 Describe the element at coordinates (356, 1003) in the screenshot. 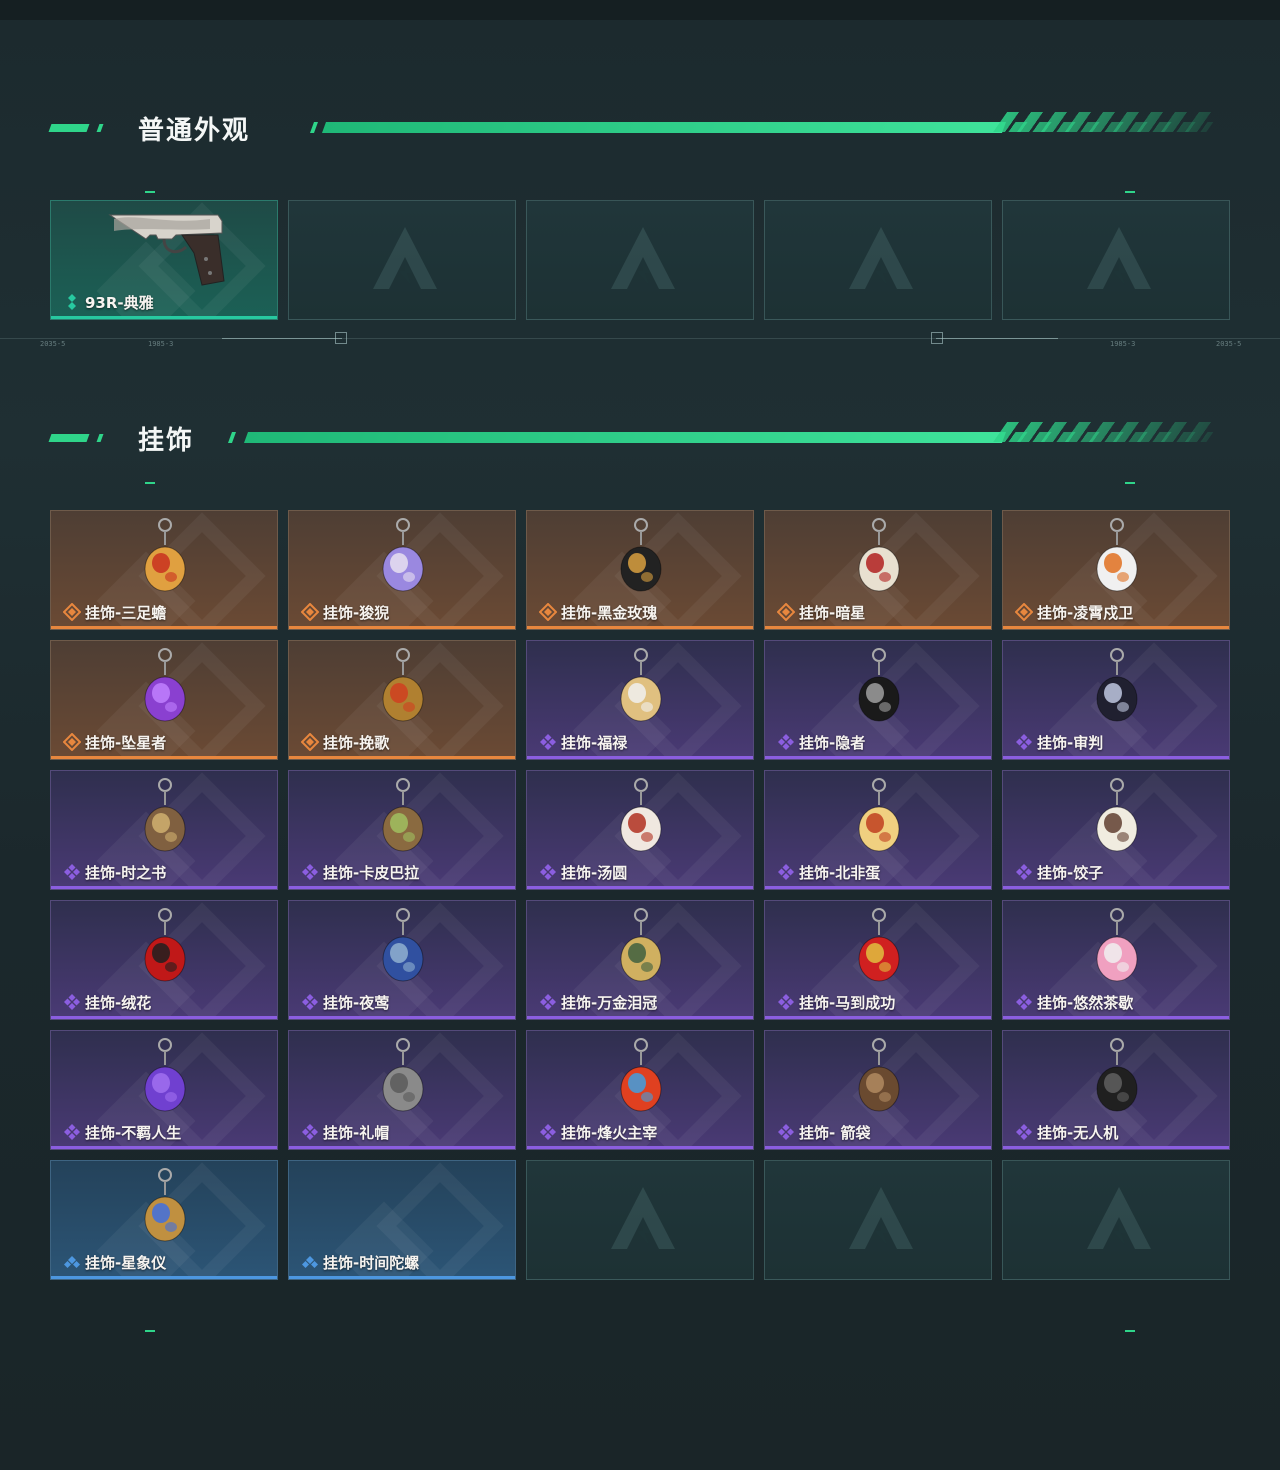

I see `charm-label: 挂饰-夜莺` at that location.